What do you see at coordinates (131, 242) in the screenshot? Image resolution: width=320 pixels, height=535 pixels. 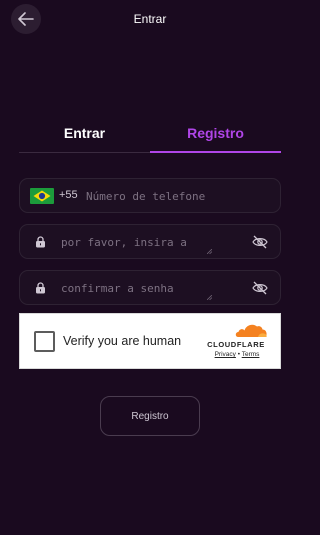 I see `password-input` at bounding box center [131, 242].